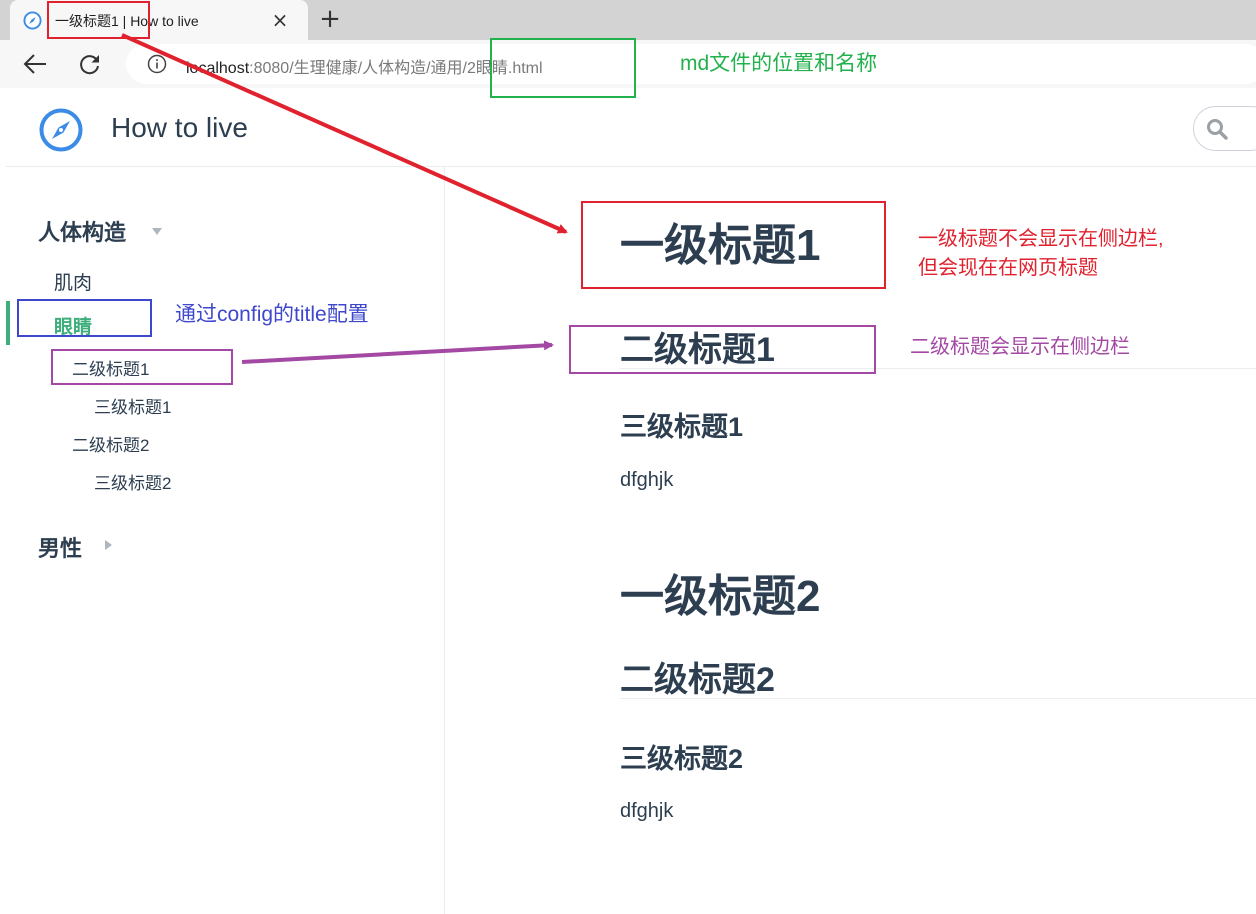 The width and height of the screenshot is (1256, 914). I want to click on compass-logo-icon, so click(61, 130).